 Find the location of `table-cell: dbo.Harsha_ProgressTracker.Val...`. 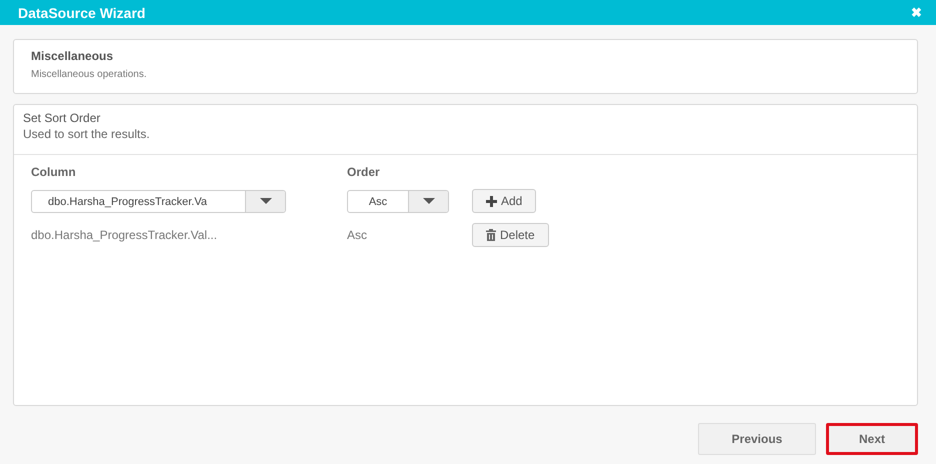

table-cell: dbo.Harsha_ProgressTracker.Val... is located at coordinates (124, 235).